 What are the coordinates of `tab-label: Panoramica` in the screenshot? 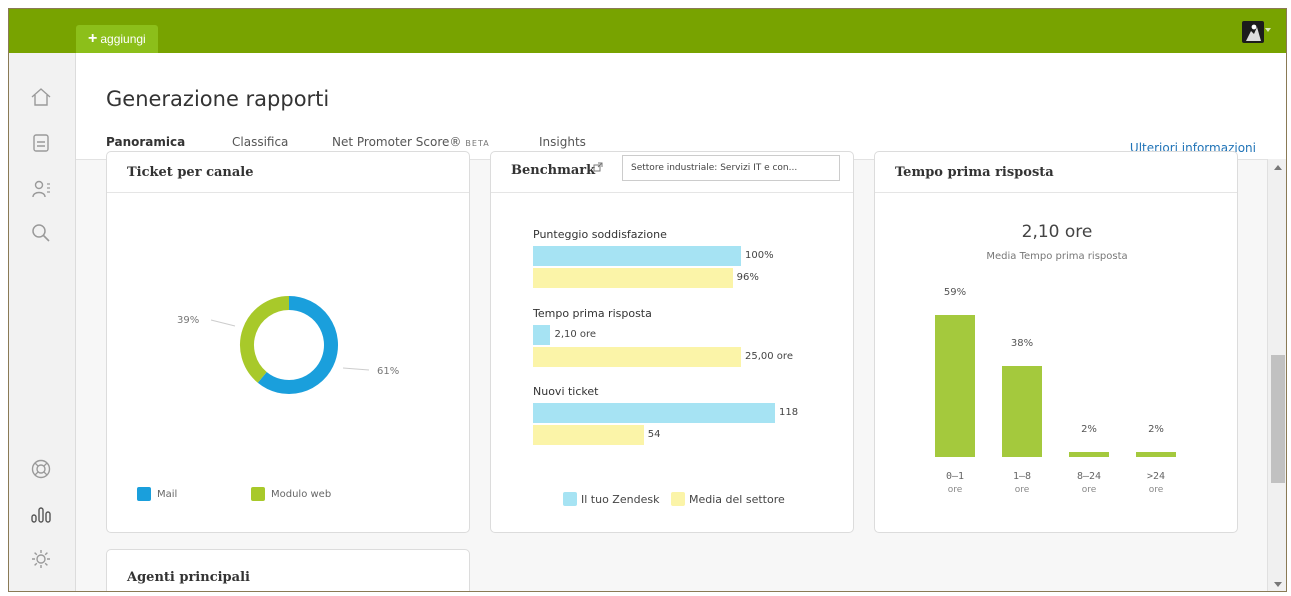 It's located at (146, 142).